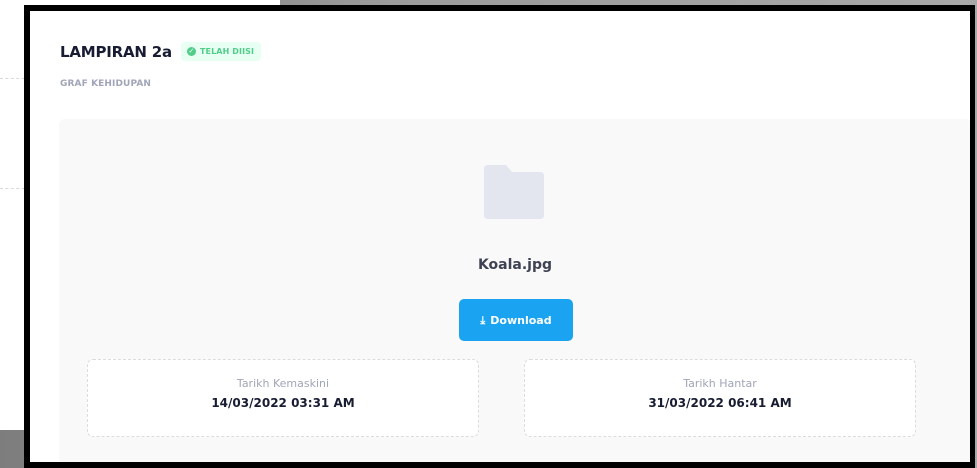 This screenshot has height=468, width=977. I want to click on attachment-subtitle: GRAF KEHIDUPAN, so click(106, 84).